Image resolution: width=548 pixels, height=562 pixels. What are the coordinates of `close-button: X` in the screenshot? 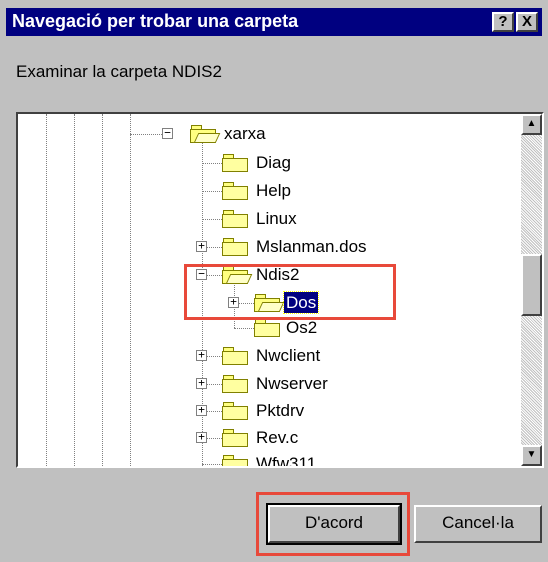 It's located at (527, 22).